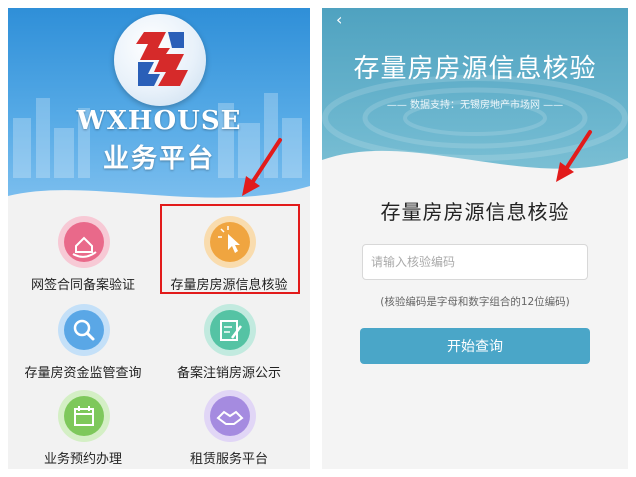  Describe the element at coordinates (228, 373) in the screenshot. I see `menu-label: 备案注销房源公示` at that location.